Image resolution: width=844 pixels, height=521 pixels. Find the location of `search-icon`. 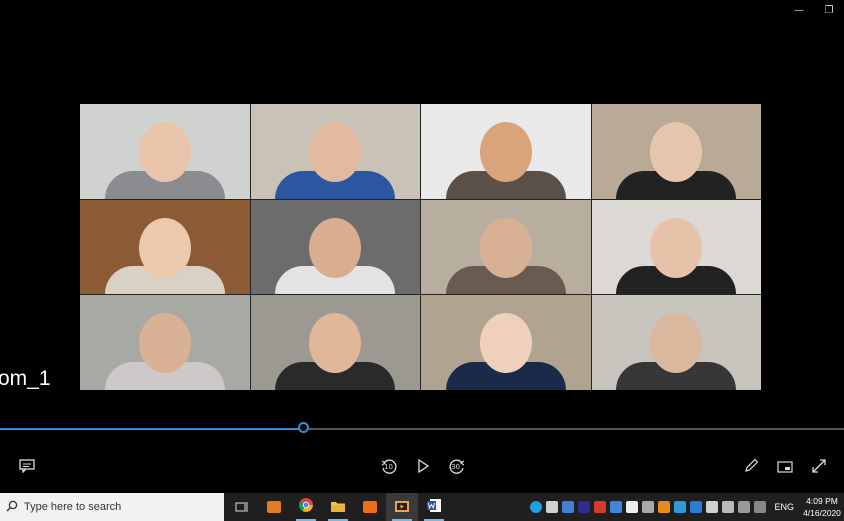

search-icon is located at coordinates (12, 507).